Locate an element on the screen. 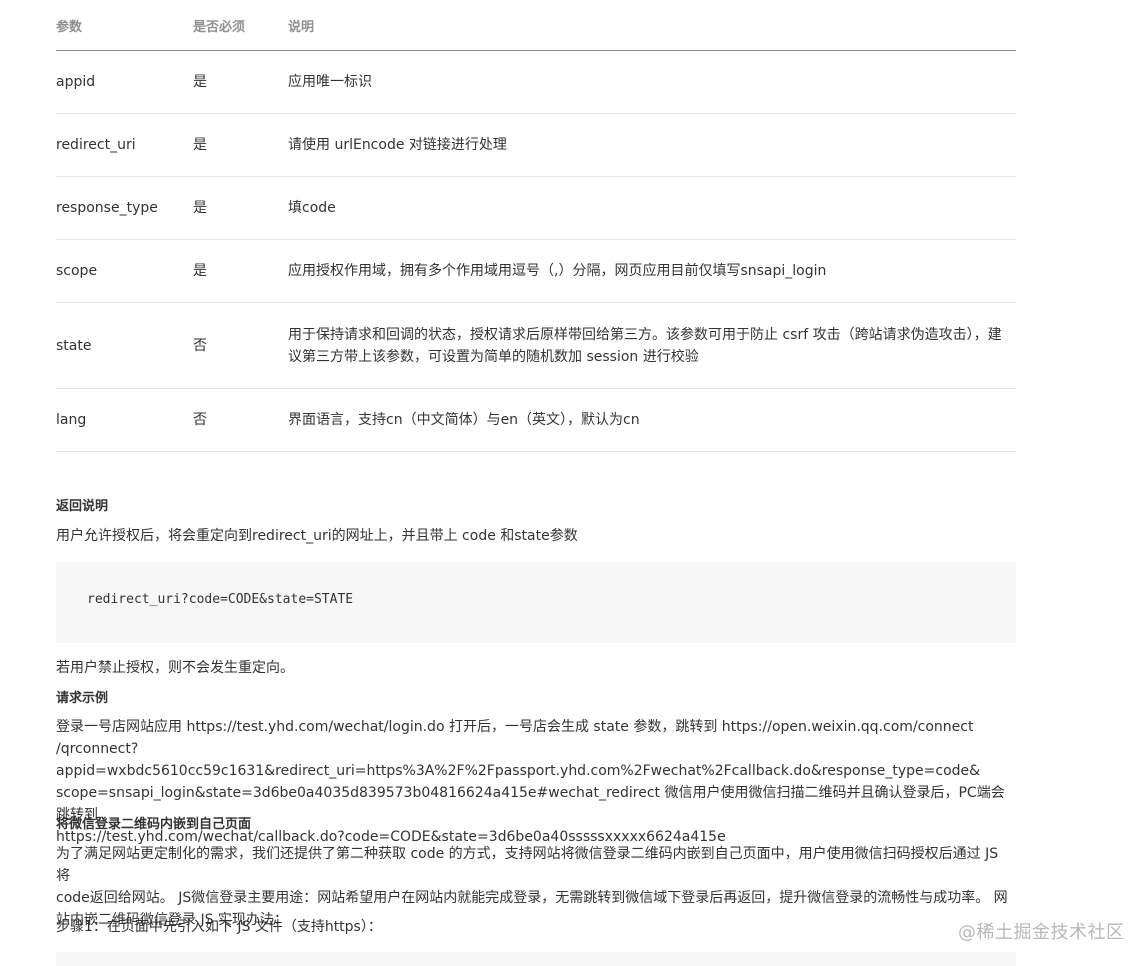 Image resolution: width=1145 pixels, height=966 pixels. table-row: redirect_uri 是 请使用 urlEncode 对链接进行处理 is located at coordinates (536, 145).